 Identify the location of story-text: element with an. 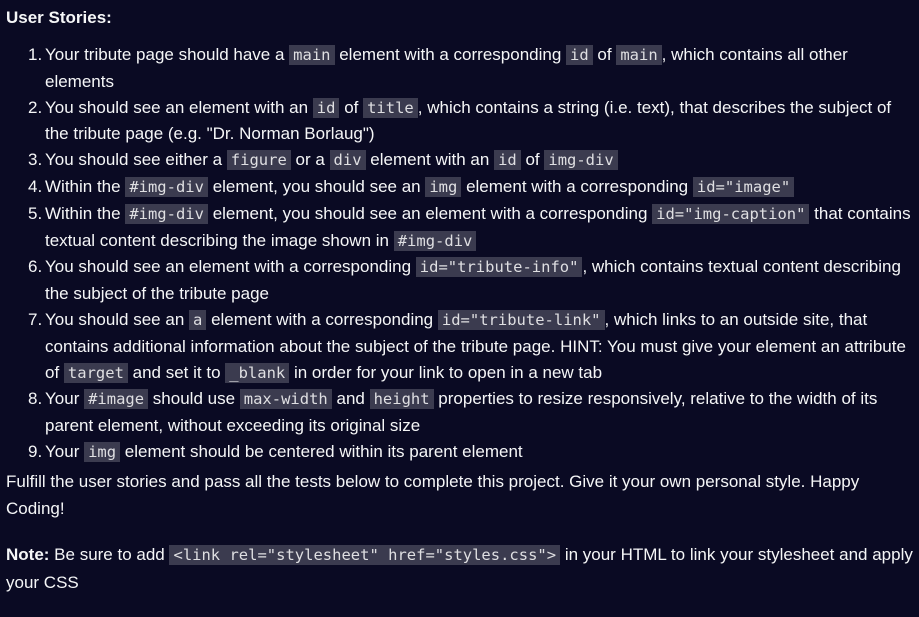
(430, 160).